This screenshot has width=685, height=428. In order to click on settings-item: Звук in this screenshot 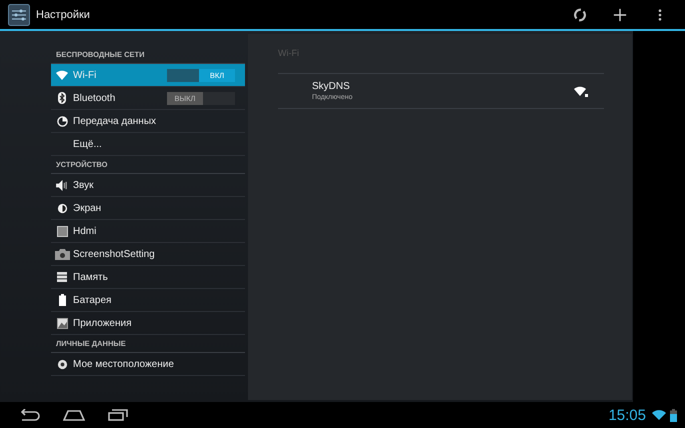, I will do `click(148, 185)`.